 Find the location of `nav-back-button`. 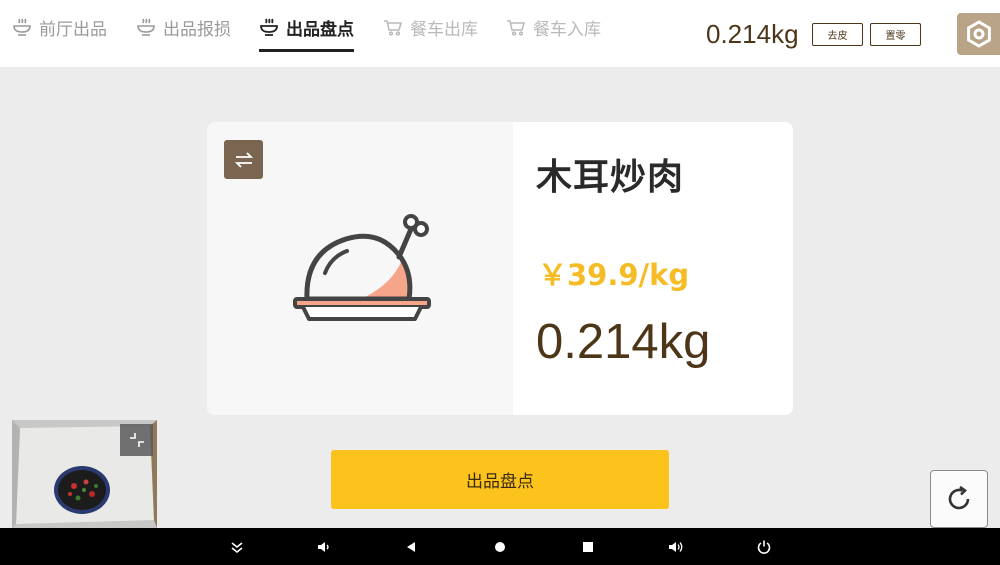

nav-back-button is located at coordinates (411, 547).